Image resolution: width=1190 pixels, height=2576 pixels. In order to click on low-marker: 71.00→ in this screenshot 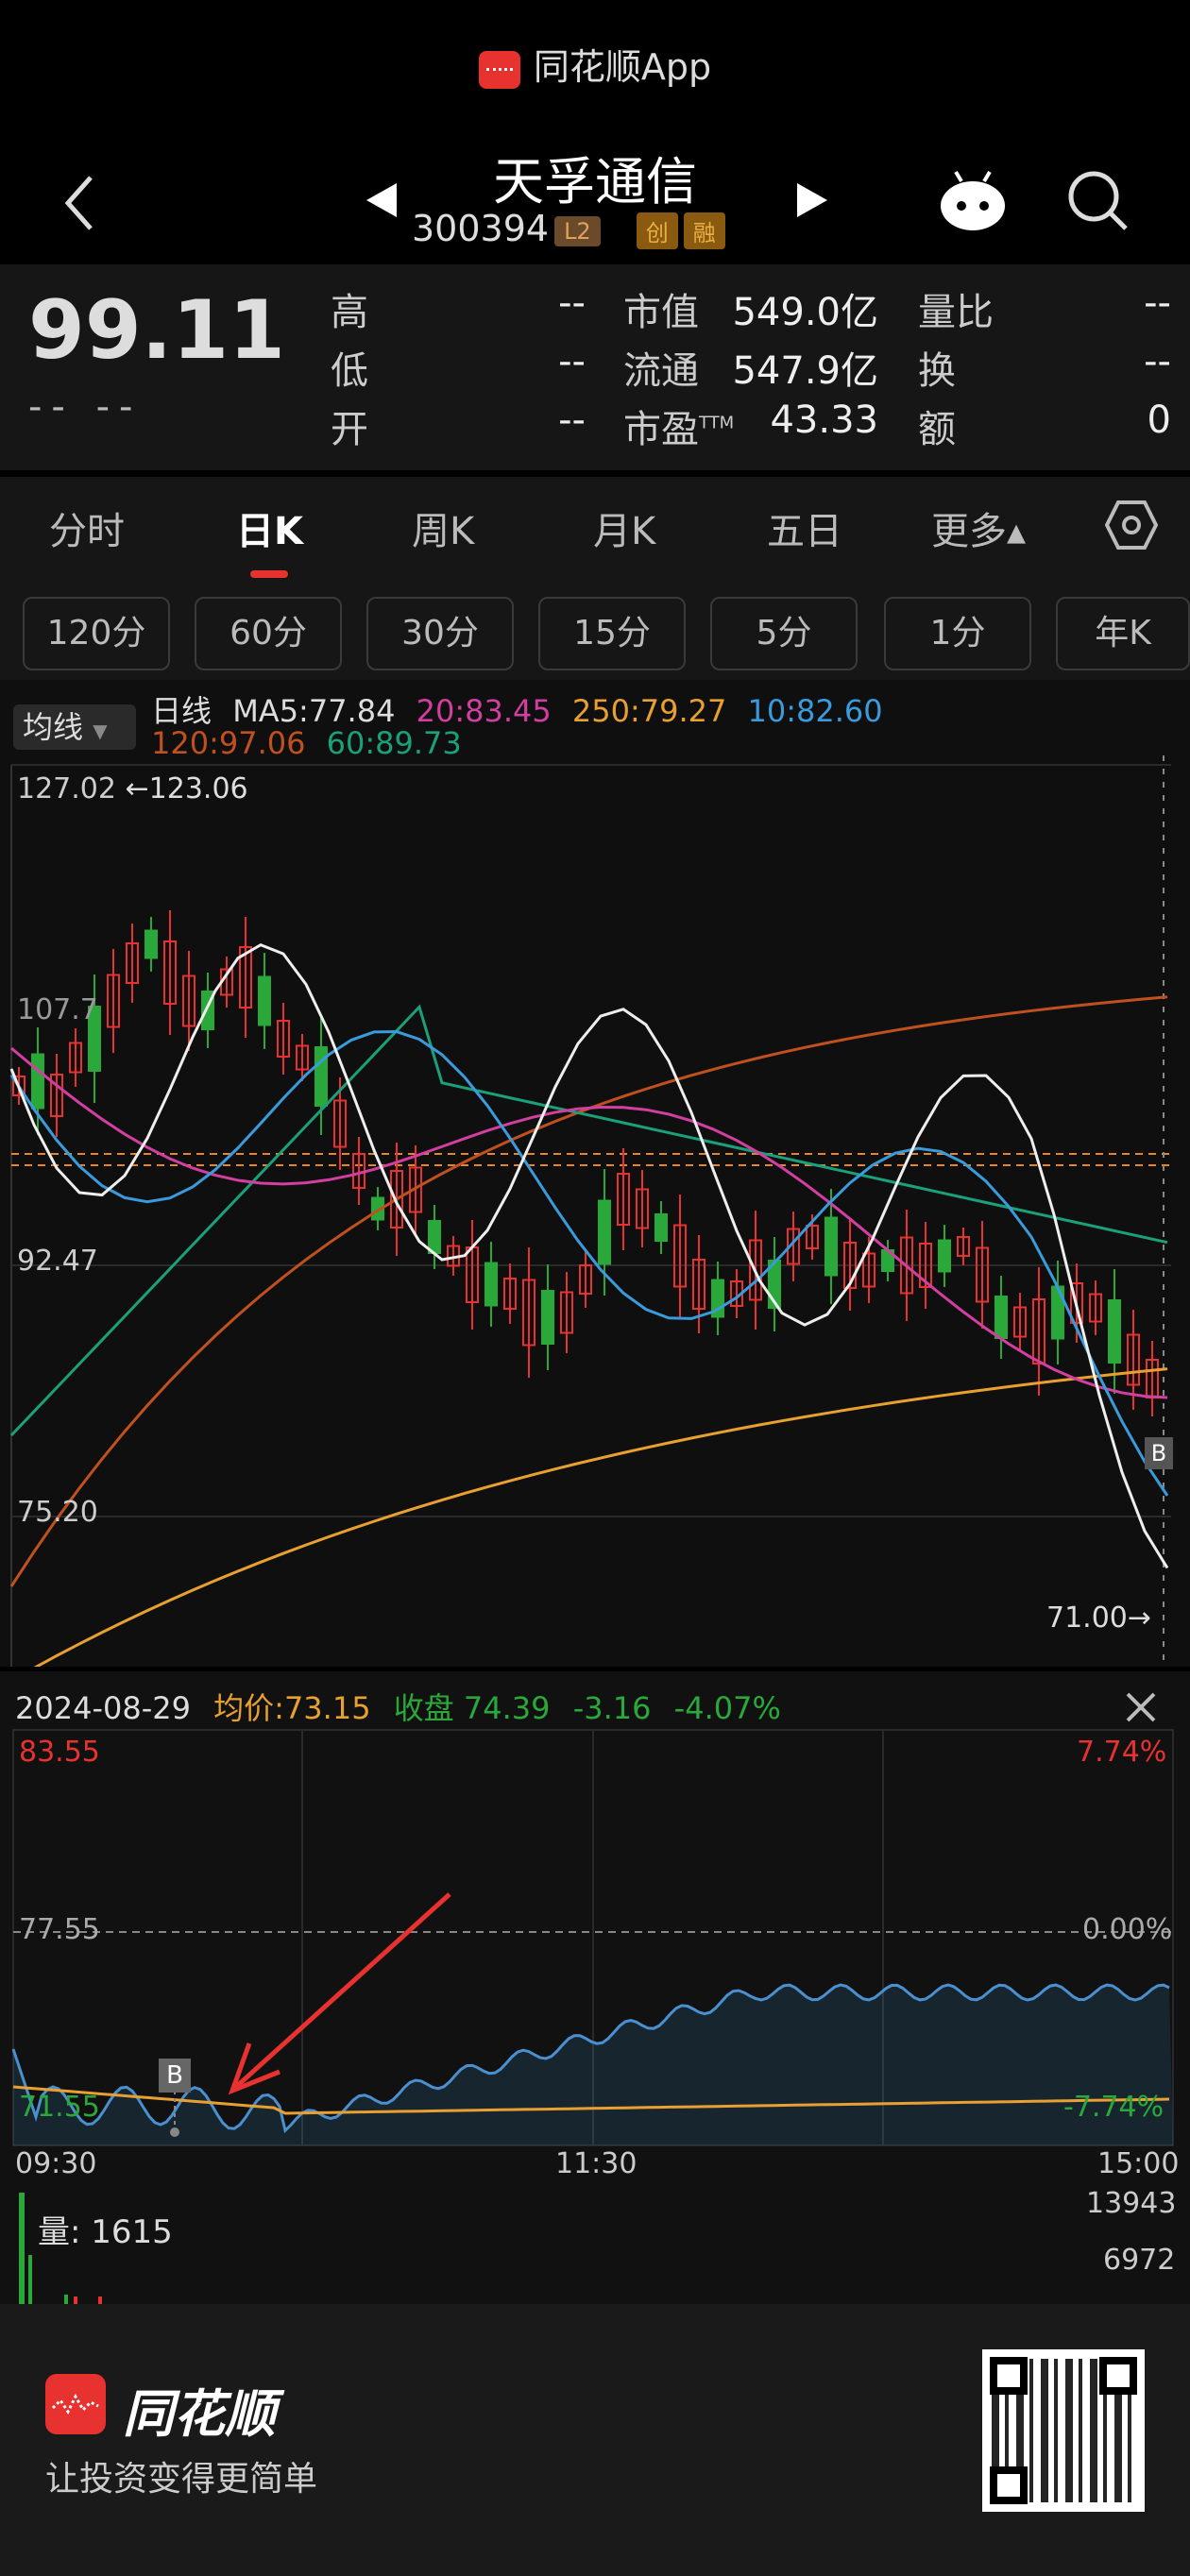, I will do `click(1099, 1618)`.